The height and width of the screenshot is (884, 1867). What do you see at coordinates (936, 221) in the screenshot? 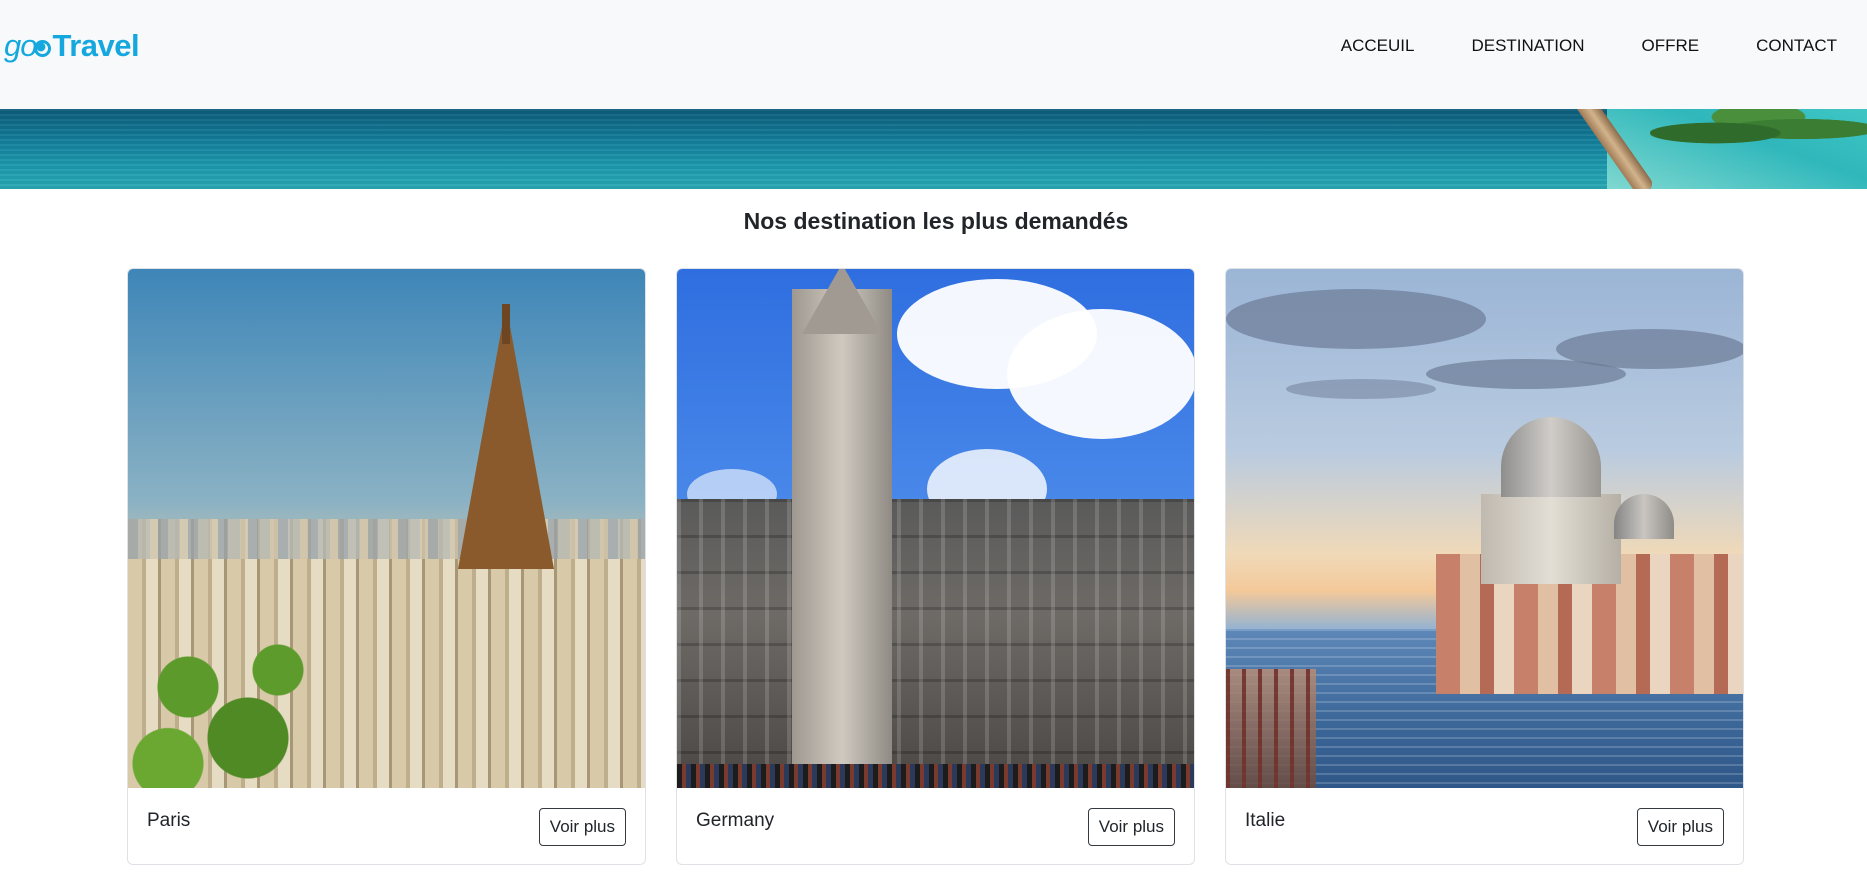
I see `section-title: Nos destination les plus demandés` at bounding box center [936, 221].